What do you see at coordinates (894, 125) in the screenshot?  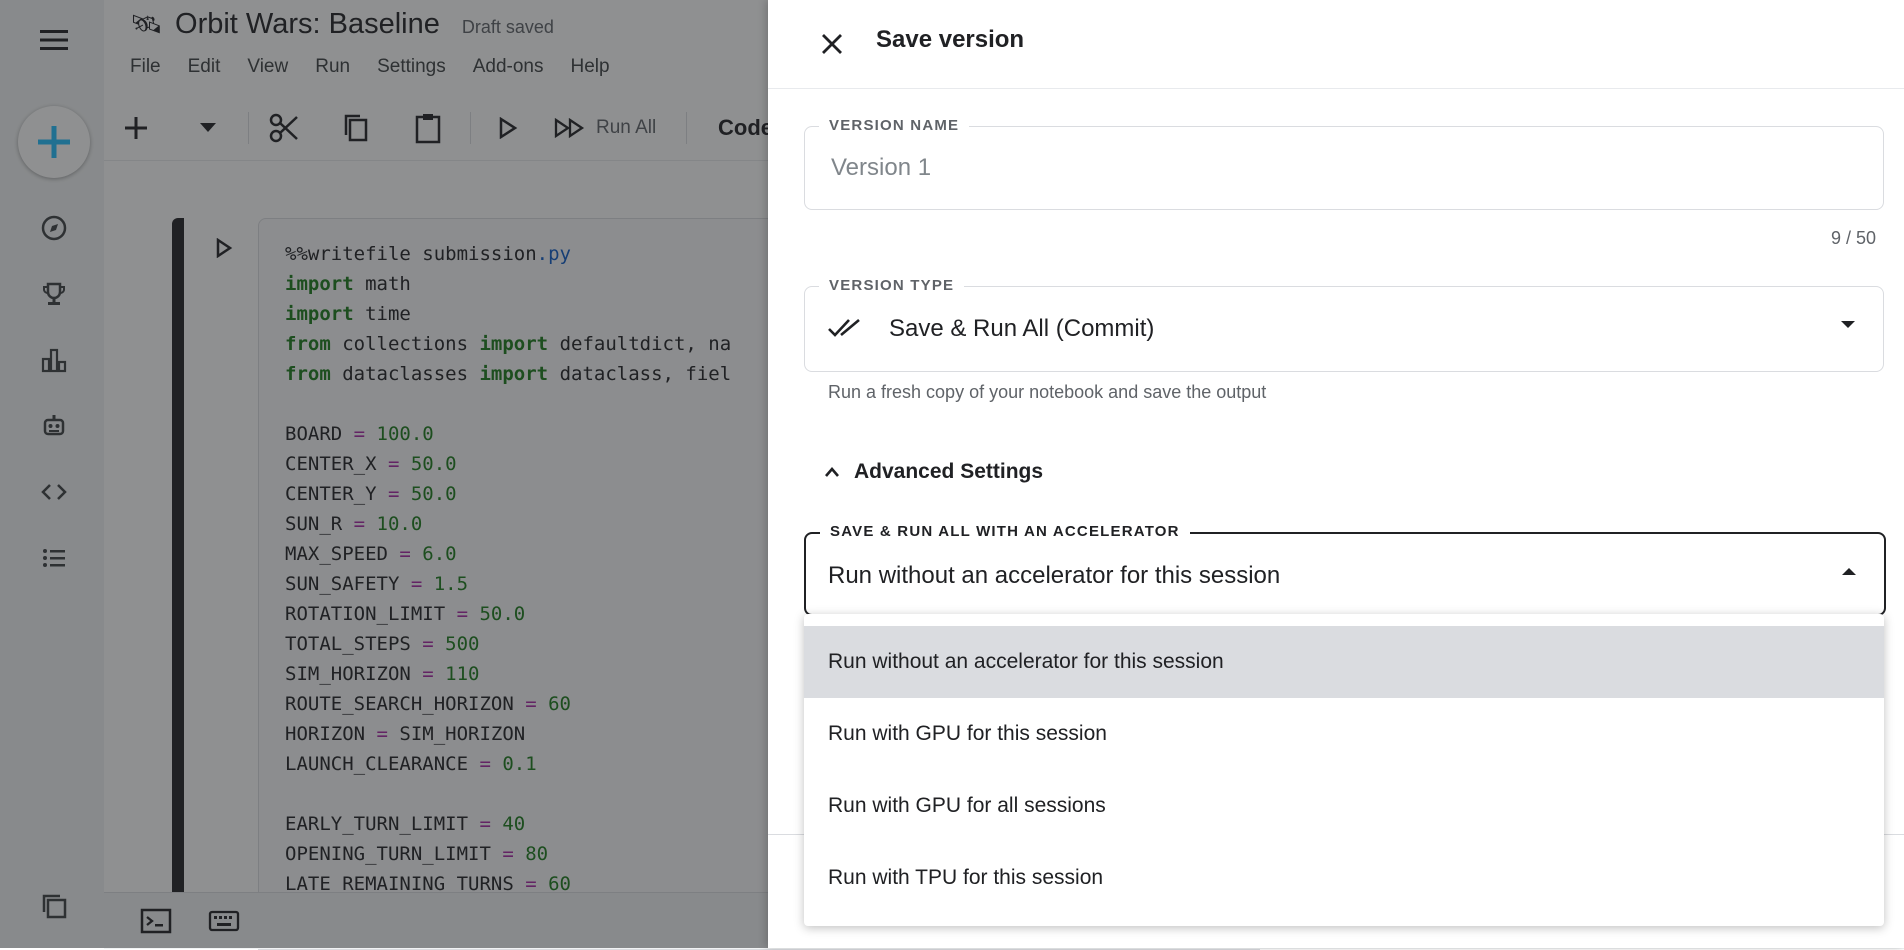 I see `version-name-label: VERSION NAME` at bounding box center [894, 125].